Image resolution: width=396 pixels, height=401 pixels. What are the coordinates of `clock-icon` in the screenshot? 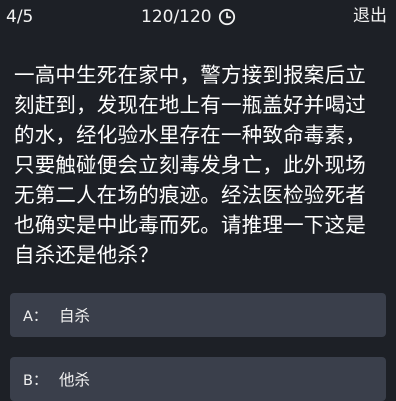 It's located at (227, 17).